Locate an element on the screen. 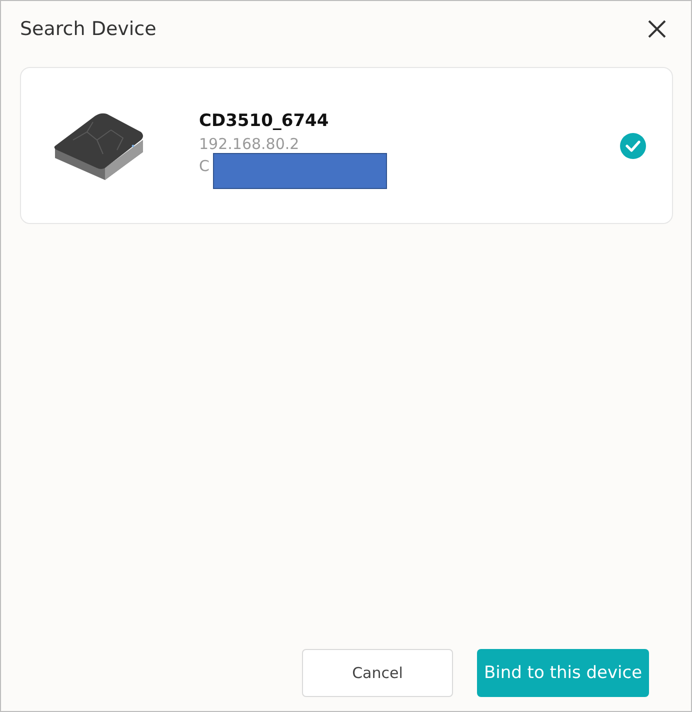  close-icon is located at coordinates (657, 29).